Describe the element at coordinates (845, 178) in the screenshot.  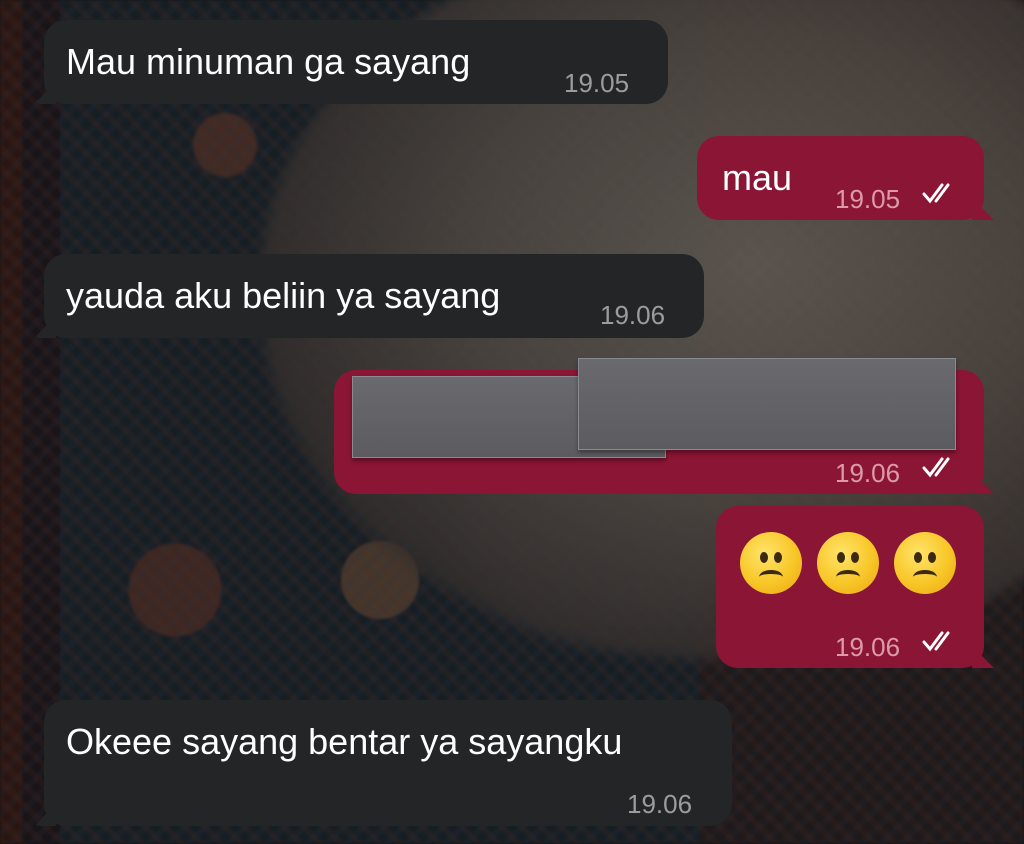
I see `message-bubble-outgoing: mau 19.05` at that location.